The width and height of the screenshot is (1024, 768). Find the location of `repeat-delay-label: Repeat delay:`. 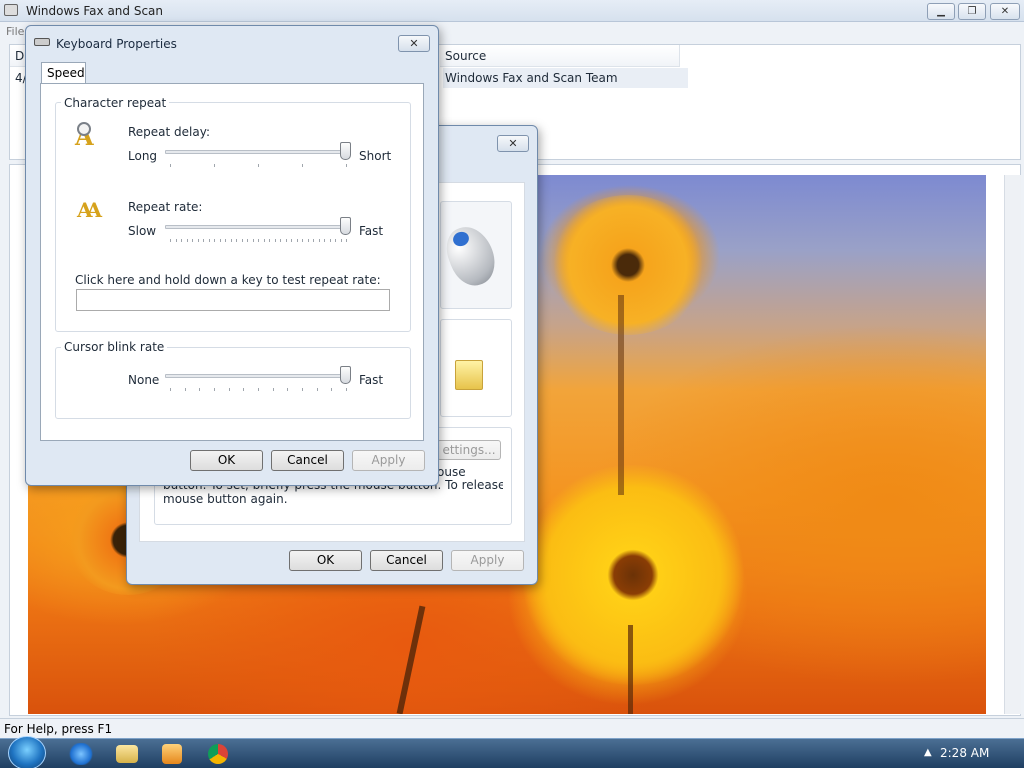

repeat-delay-label: Repeat delay: is located at coordinates (169, 132).